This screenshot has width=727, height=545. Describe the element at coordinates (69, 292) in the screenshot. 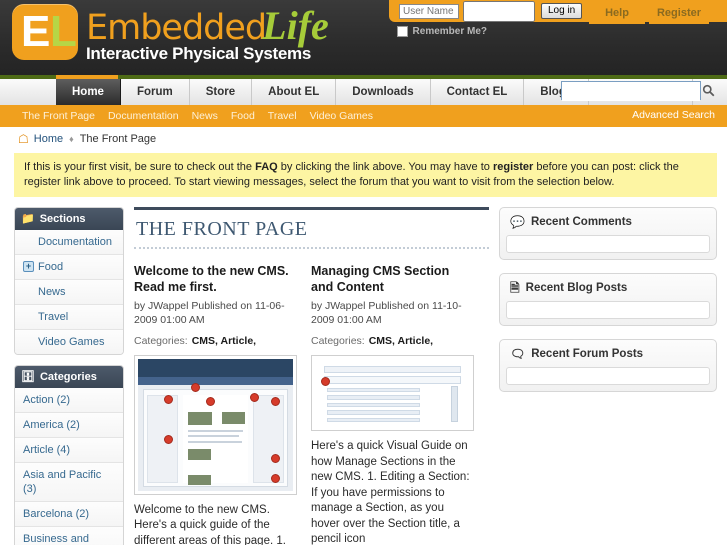

I see `sidebar-item-news: News` at that location.